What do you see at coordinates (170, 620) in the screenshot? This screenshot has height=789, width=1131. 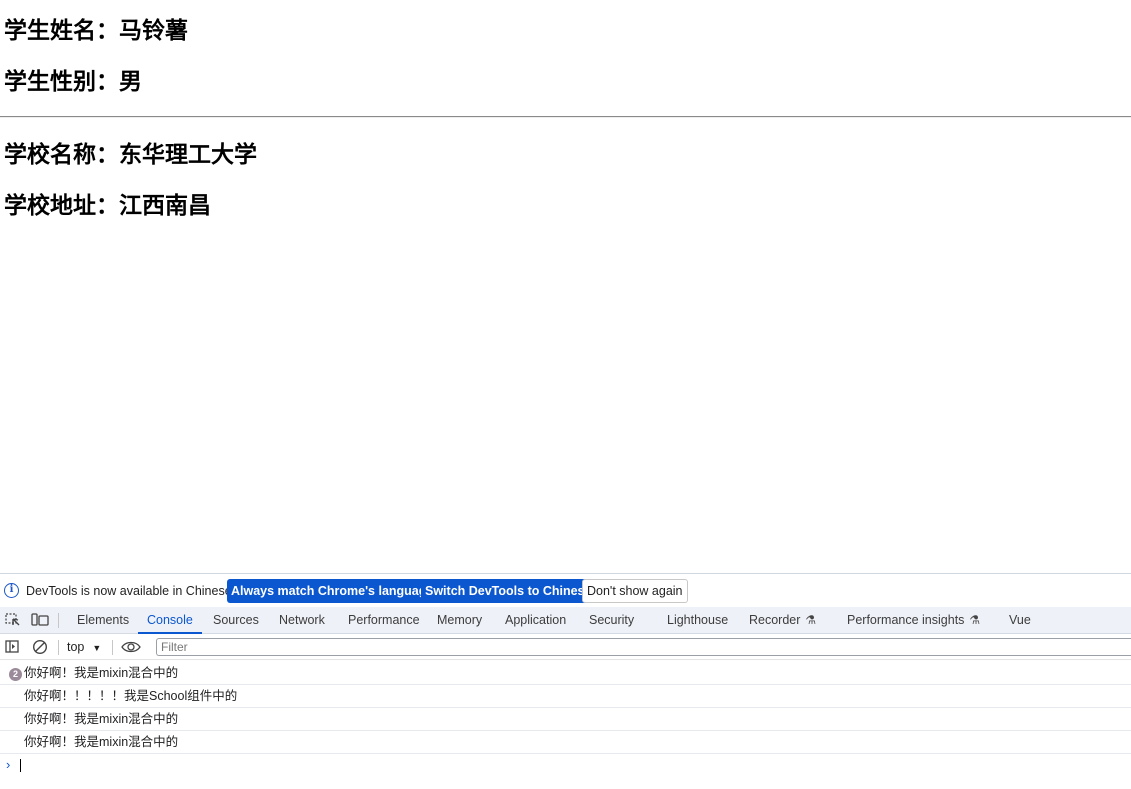 I see `tab-console: Console` at bounding box center [170, 620].